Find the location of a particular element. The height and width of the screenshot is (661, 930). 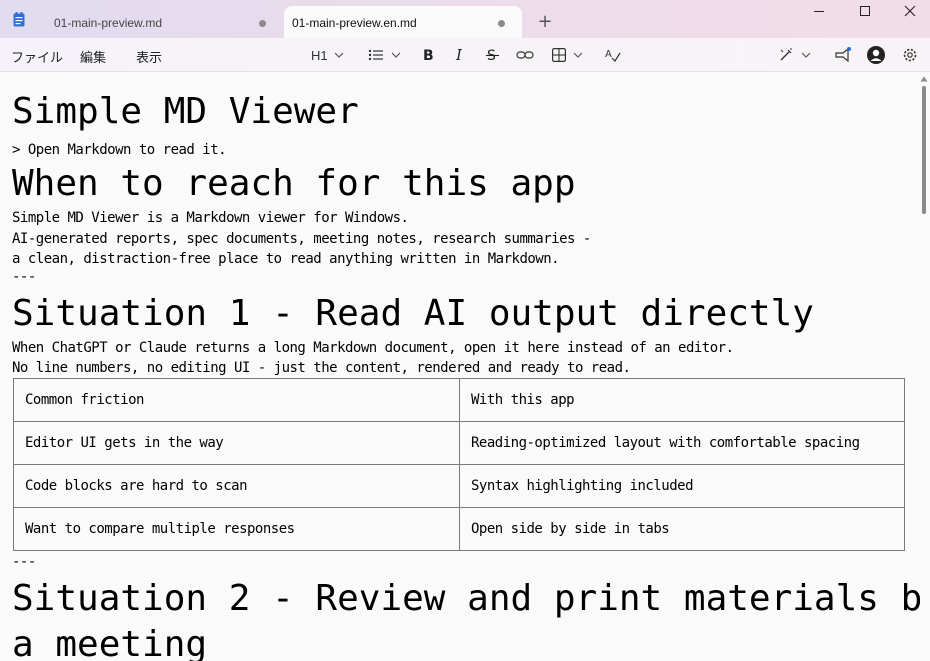

menu-view: 表示 is located at coordinates (149, 56).